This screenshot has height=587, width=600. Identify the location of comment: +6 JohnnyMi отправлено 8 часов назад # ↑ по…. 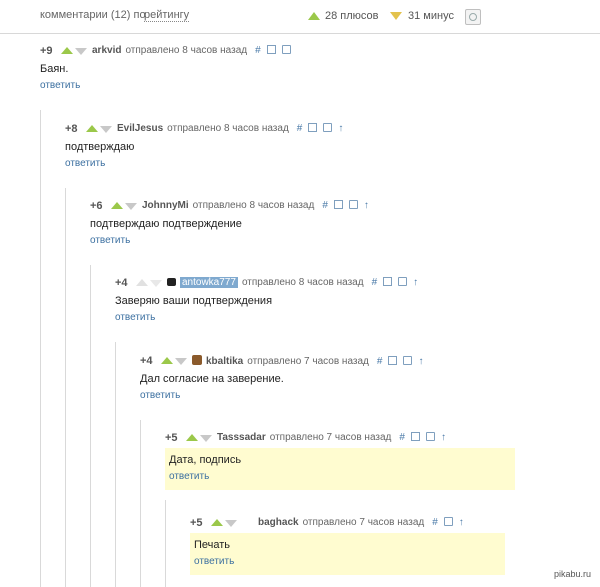
(305, 231).